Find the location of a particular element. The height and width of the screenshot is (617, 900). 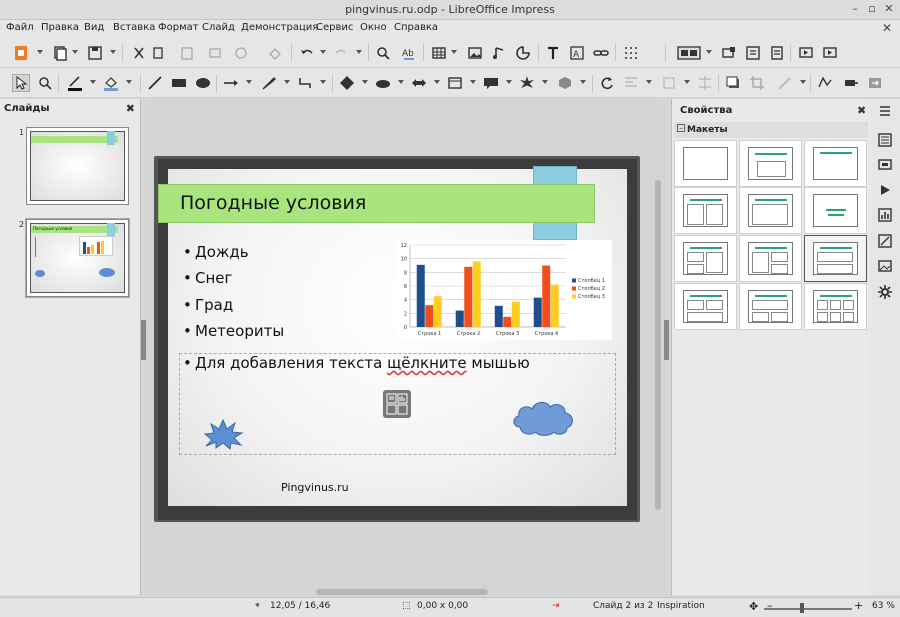

text-box-icon is located at coordinates (553, 53).